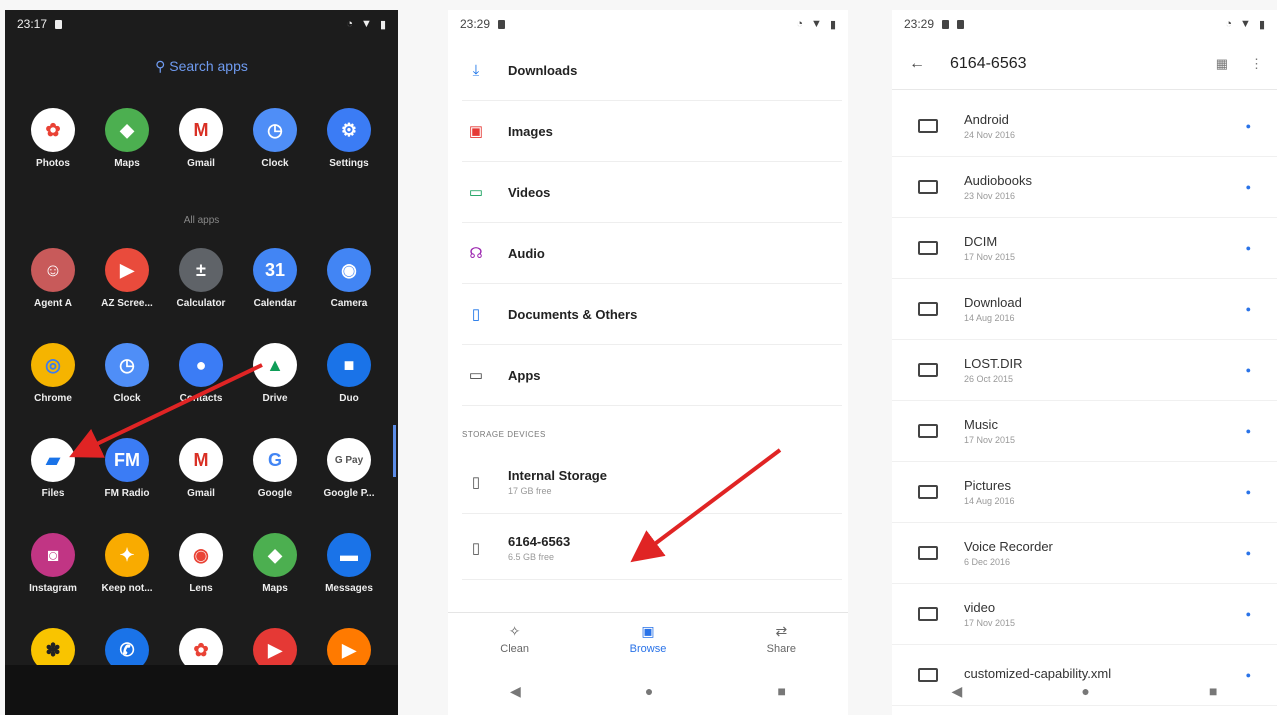 This screenshot has height=715, width=1277. What do you see at coordinates (981, 241) in the screenshot?
I see `folder-name: DCIM` at bounding box center [981, 241].